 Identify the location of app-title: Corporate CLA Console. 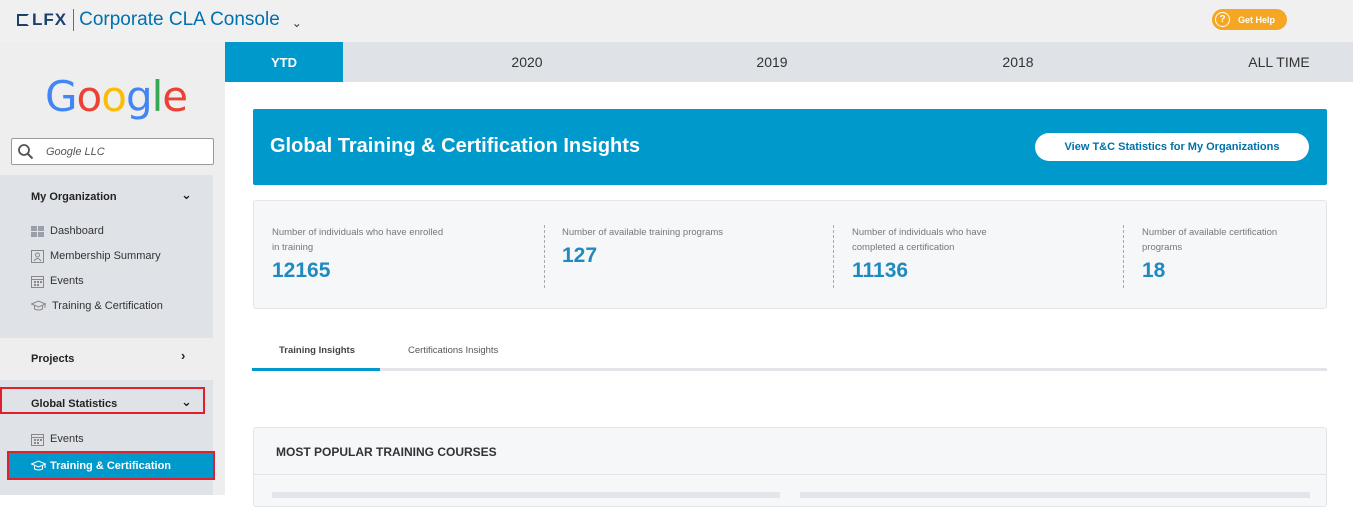
(179, 20).